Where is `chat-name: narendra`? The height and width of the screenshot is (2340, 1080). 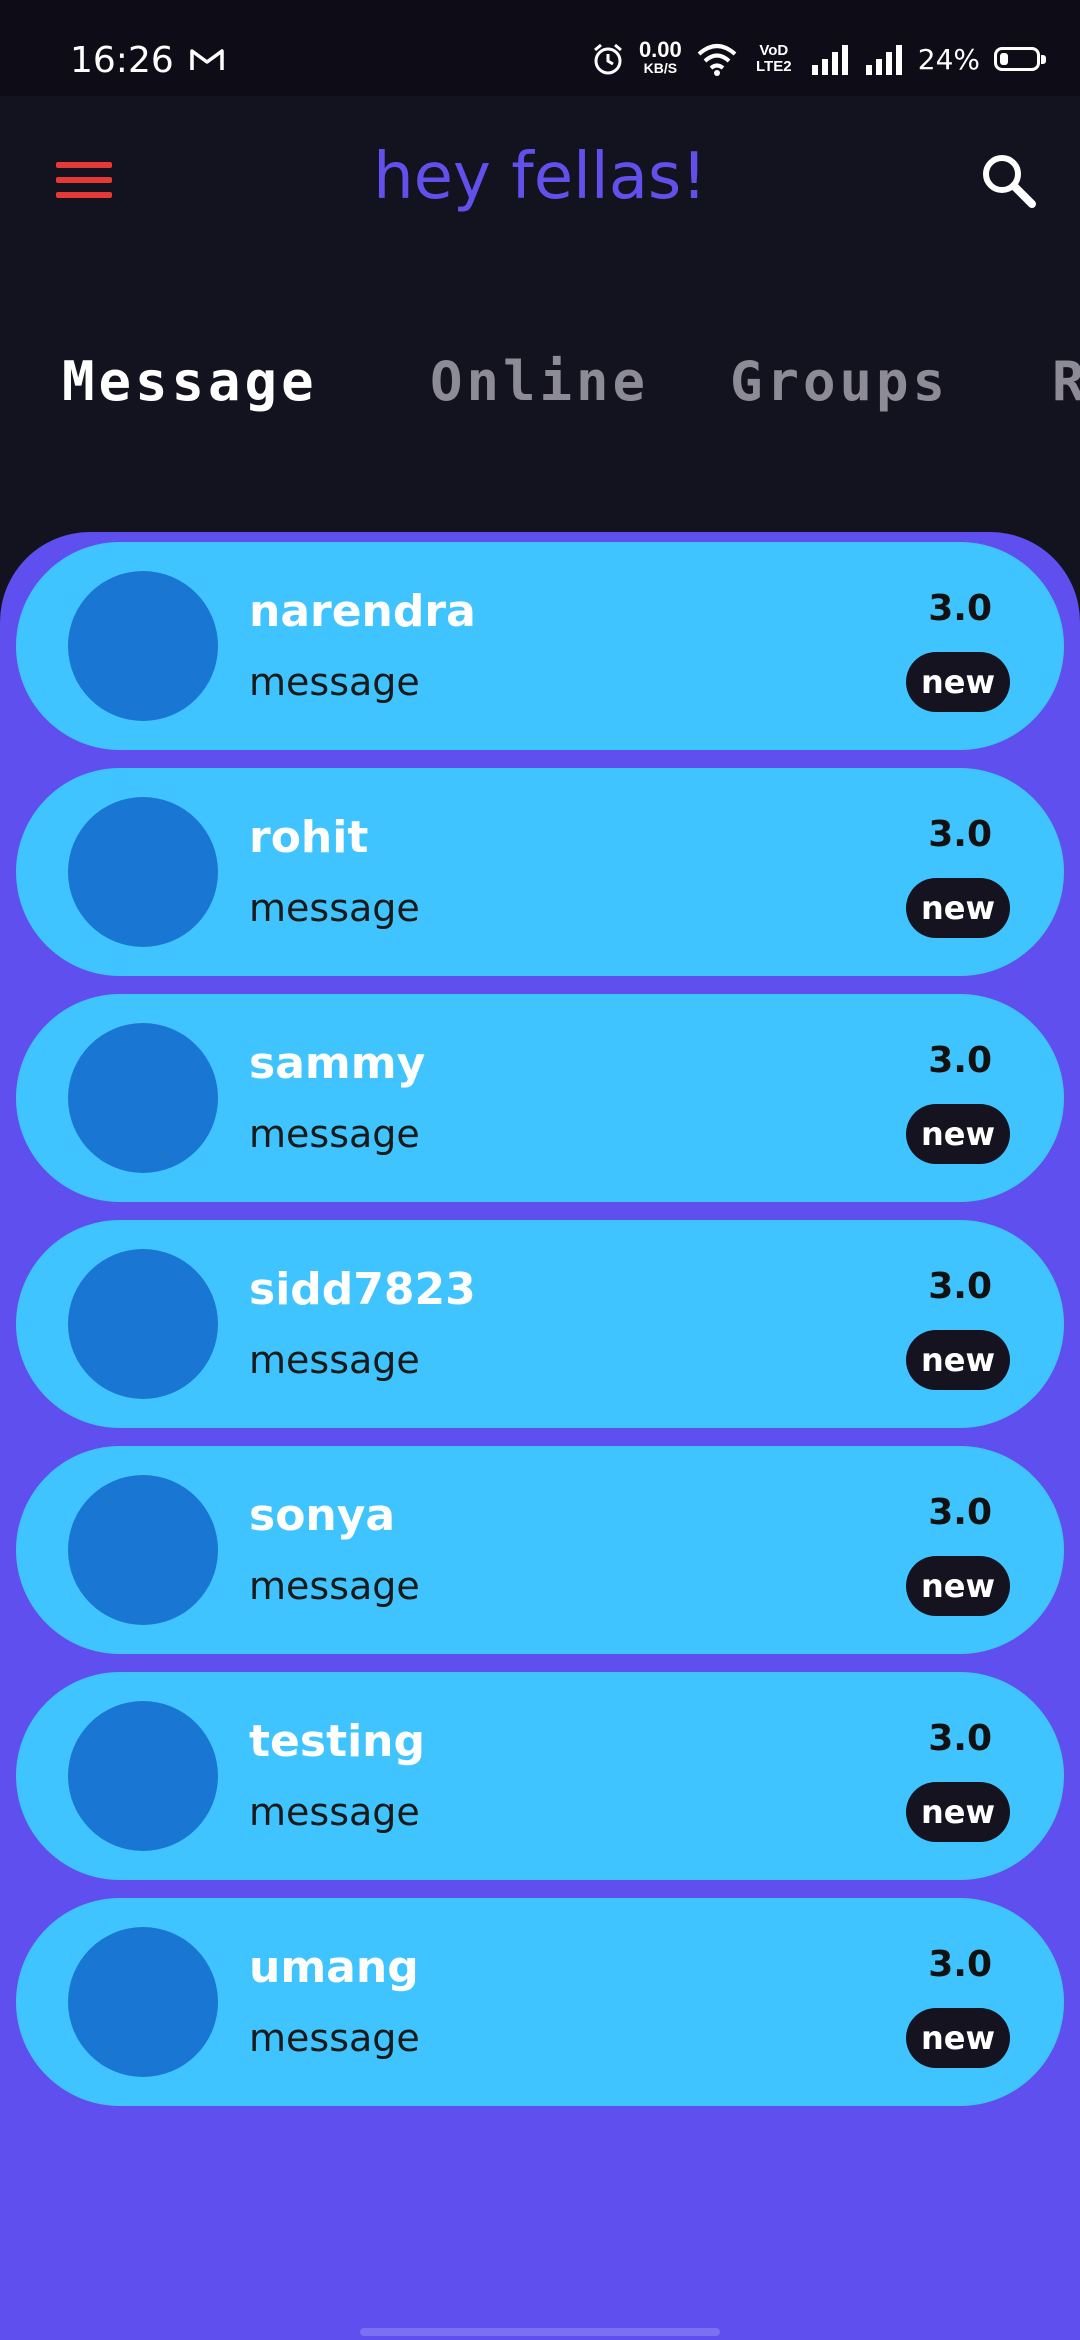
chat-name: narendra is located at coordinates (362, 611).